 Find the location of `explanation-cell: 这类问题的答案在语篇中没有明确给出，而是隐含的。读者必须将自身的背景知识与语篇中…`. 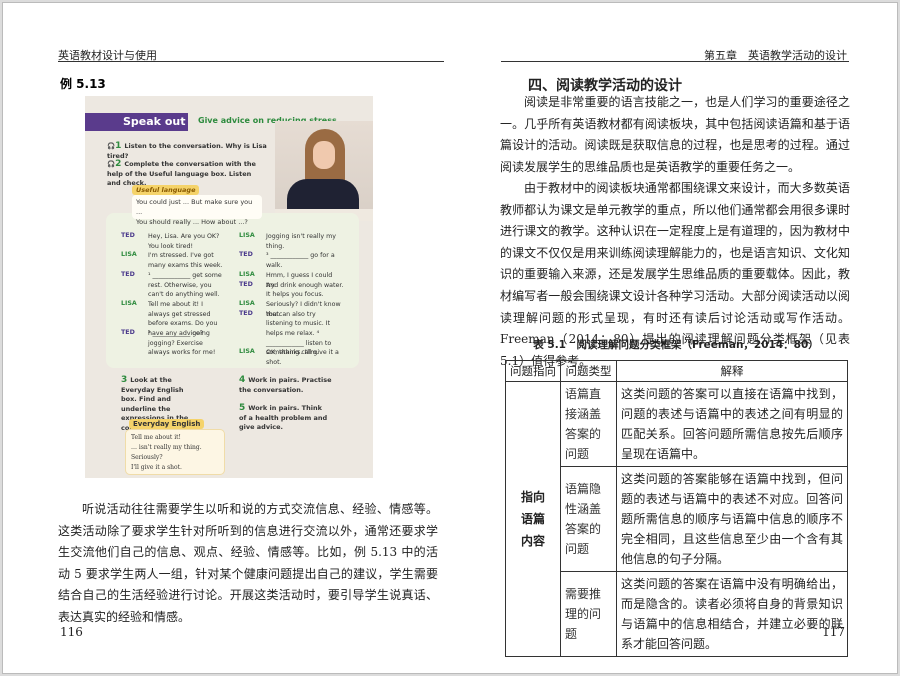

explanation-cell: 这类问题的答案在语篇中没有明确给出，而是隐含的。读者必须将自身的背景知识与语篇中… is located at coordinates (732, 614).